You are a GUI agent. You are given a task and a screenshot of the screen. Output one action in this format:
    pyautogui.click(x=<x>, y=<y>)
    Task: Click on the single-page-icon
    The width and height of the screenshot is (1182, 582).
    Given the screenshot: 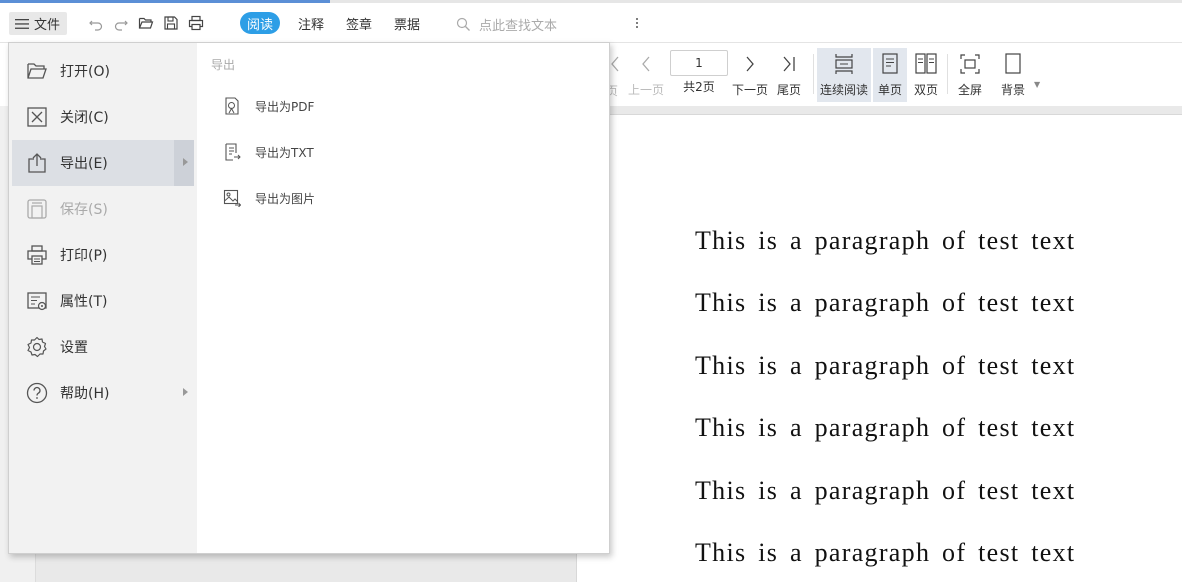 What is the action you would take?
    pyautogui.click(x=890, y=63)
    